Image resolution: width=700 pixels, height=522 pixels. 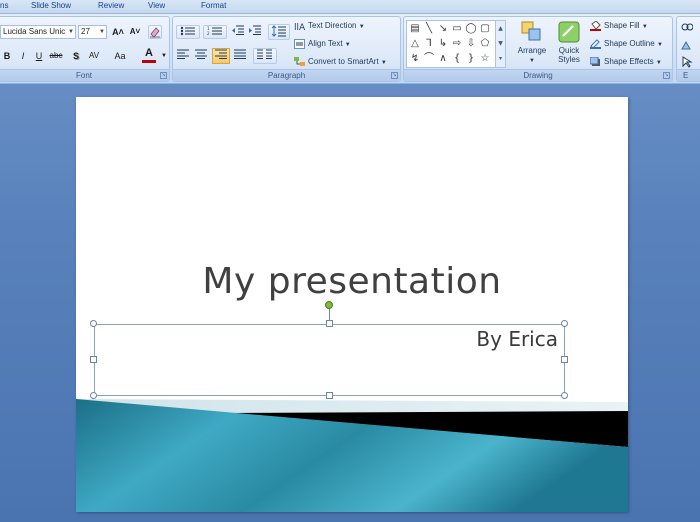 I want to click on arc-shape-icon: ⌒, so click(x=429, y=59).